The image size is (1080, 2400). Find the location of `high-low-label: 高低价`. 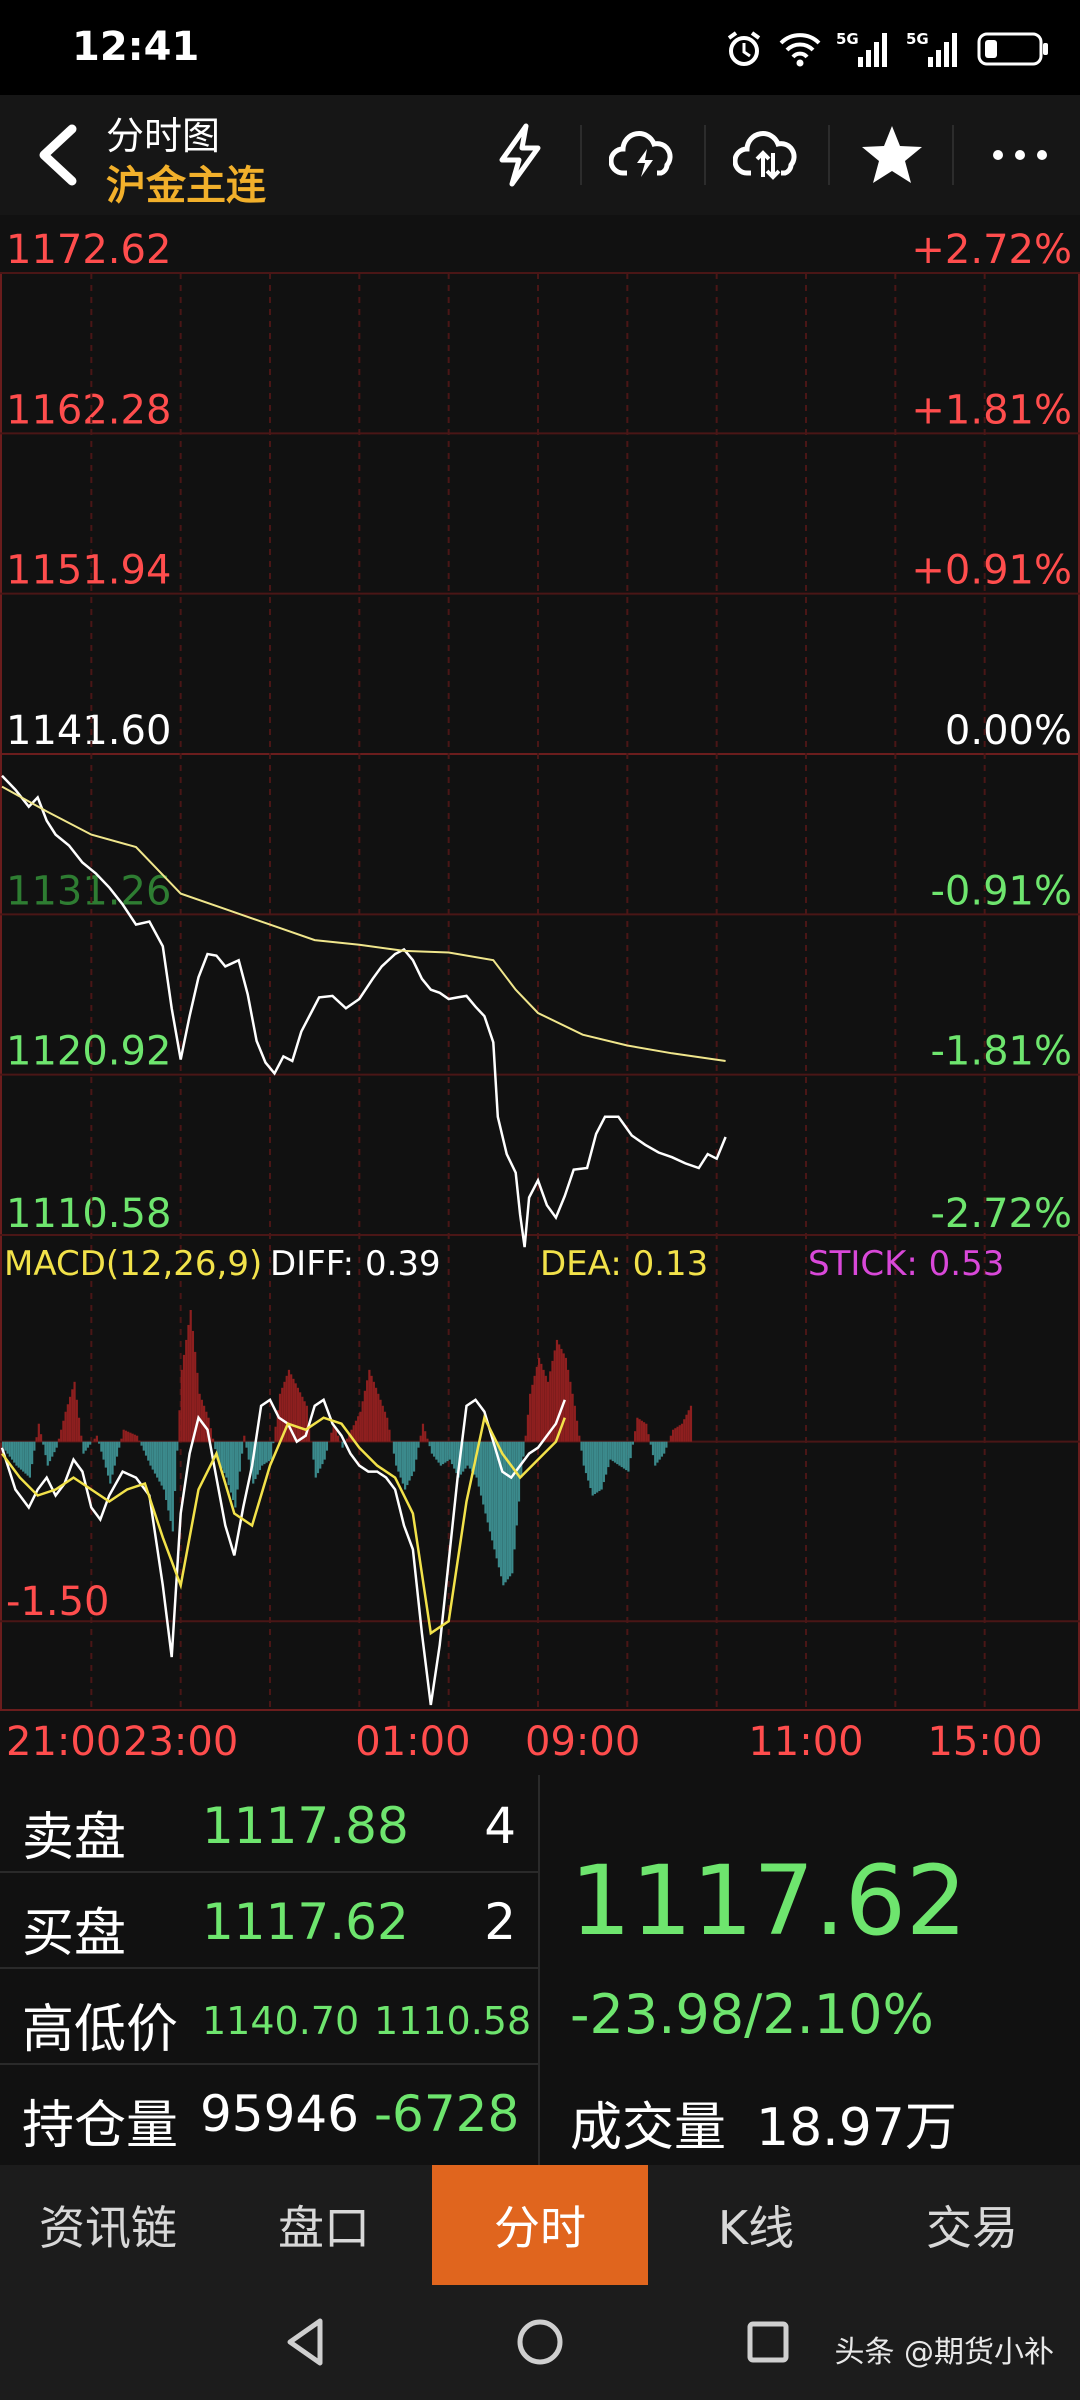

high-low-label: 高低价 is located at coordinates (100, 2030).